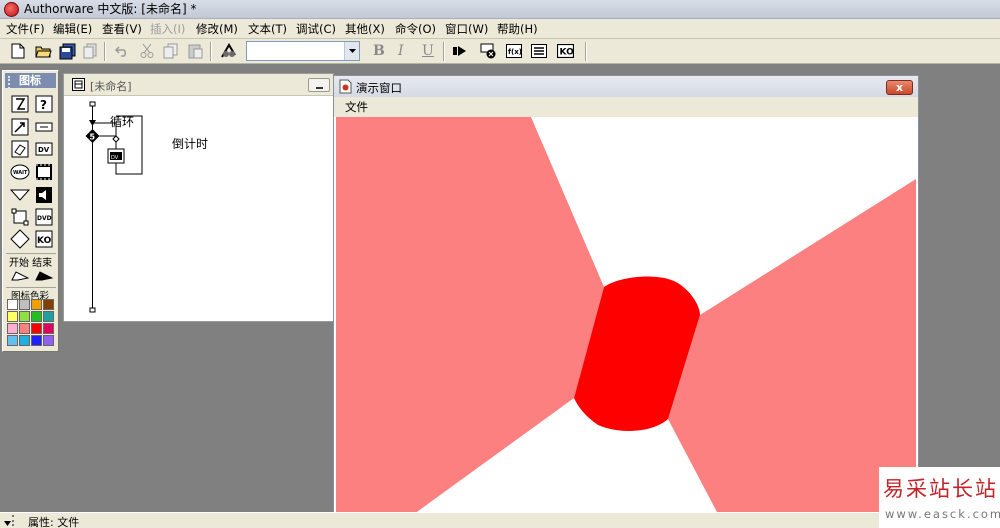 The width and height of the screenshot is (1000, 528). I want to click on menu-edit: 编辑(E), so click(72, 29).